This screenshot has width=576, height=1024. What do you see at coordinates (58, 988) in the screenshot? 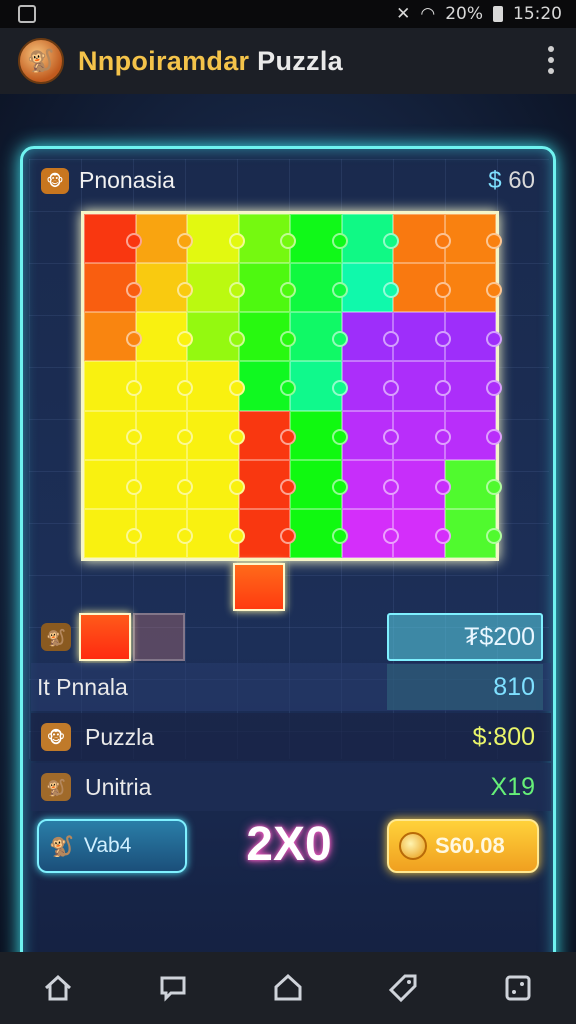
I see `home-icon` at bounding box center [58, 988].